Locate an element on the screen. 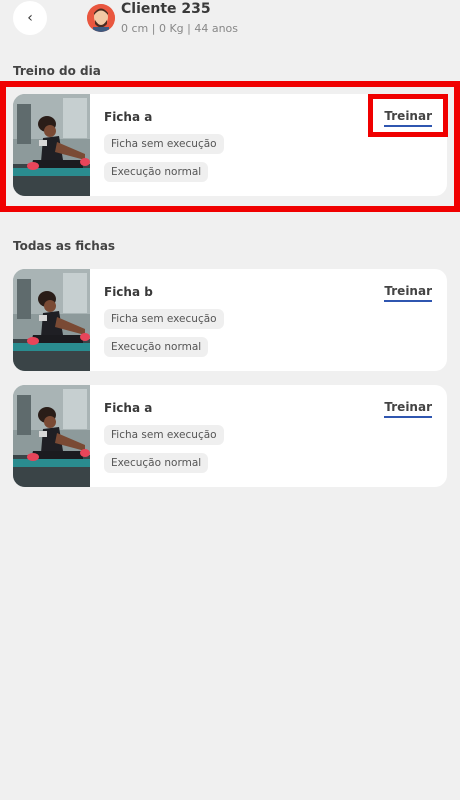  avatar is located at coordinates (101, 18).